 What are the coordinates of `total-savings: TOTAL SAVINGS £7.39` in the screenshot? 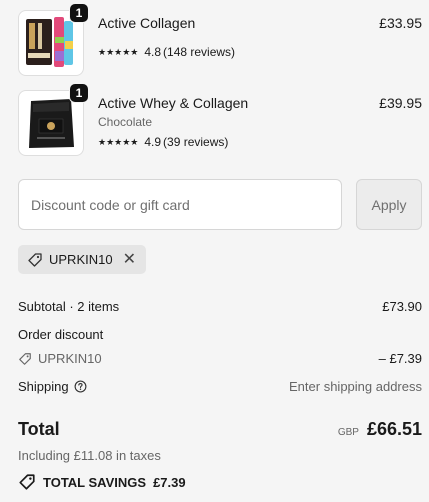 It's located at (102, 482).